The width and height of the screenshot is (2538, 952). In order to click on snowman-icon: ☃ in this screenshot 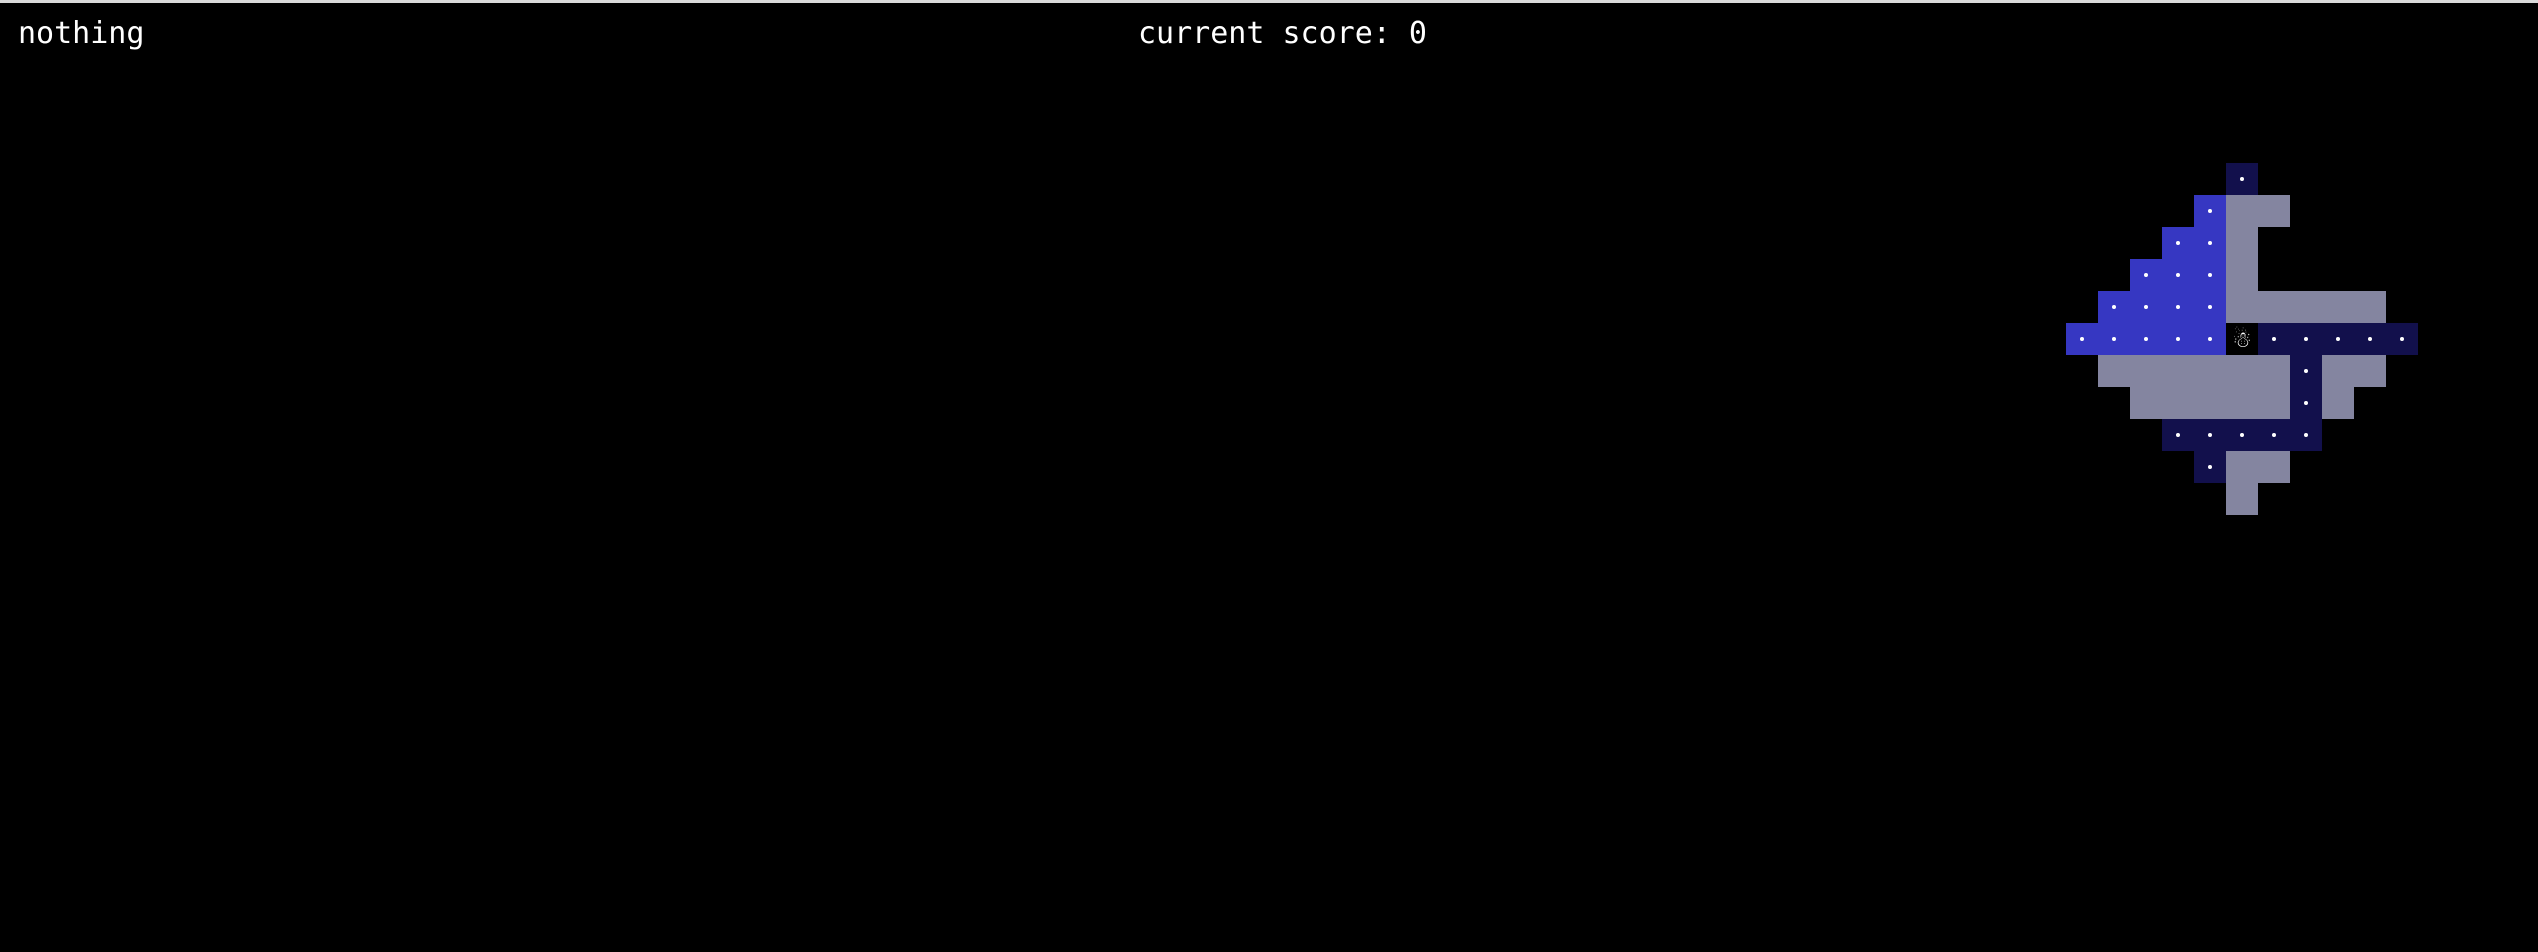, I will do `click(2242, 339)`.